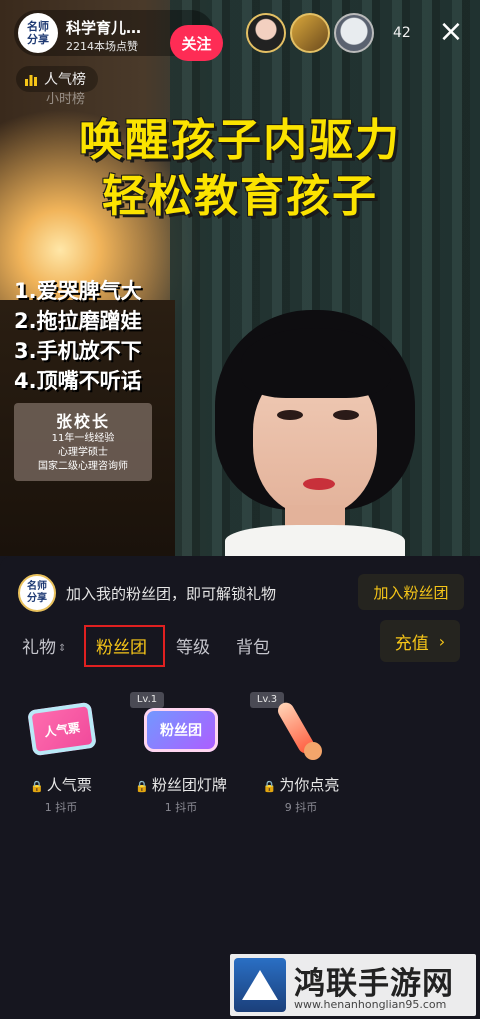  What do you see at coordinates (39, 648) in the screenshot?
I see `tab-gift-label: 礼物` at bounding box center [39, 648].